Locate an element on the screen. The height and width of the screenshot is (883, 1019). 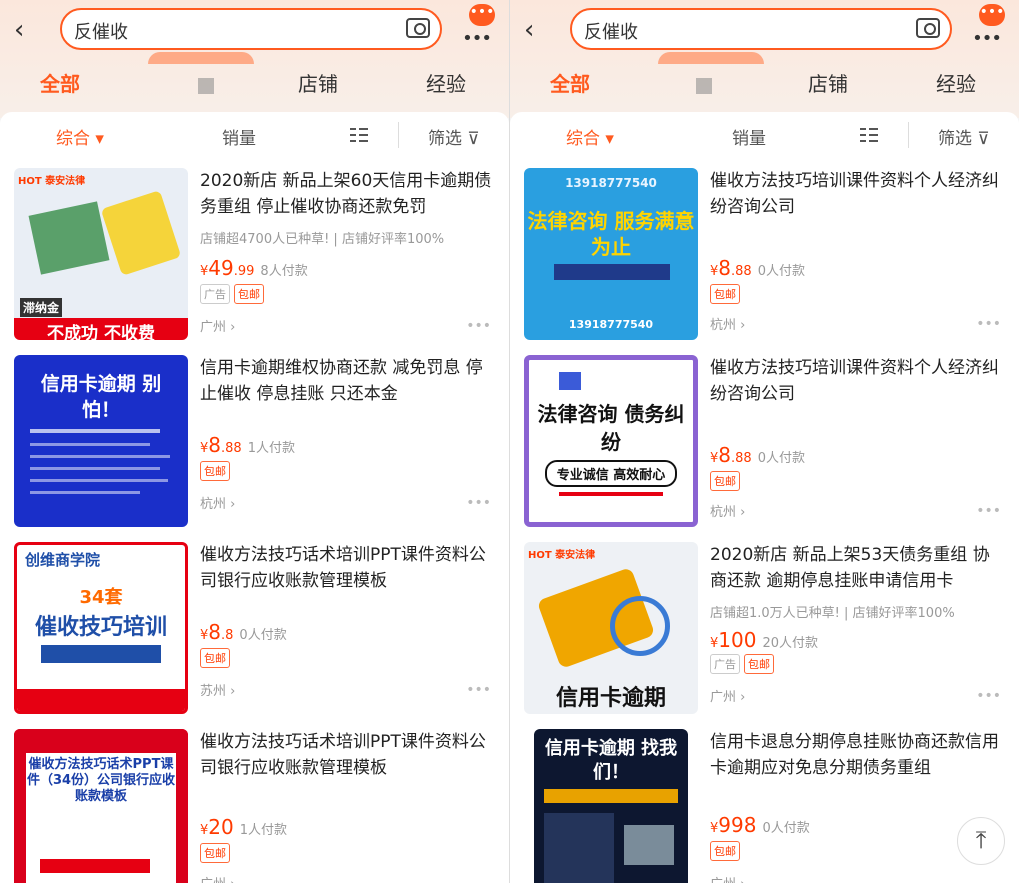
product-image: HOT 泰安法律 滞纳金 不成功 不收费 is located at coordinates (101, 254).